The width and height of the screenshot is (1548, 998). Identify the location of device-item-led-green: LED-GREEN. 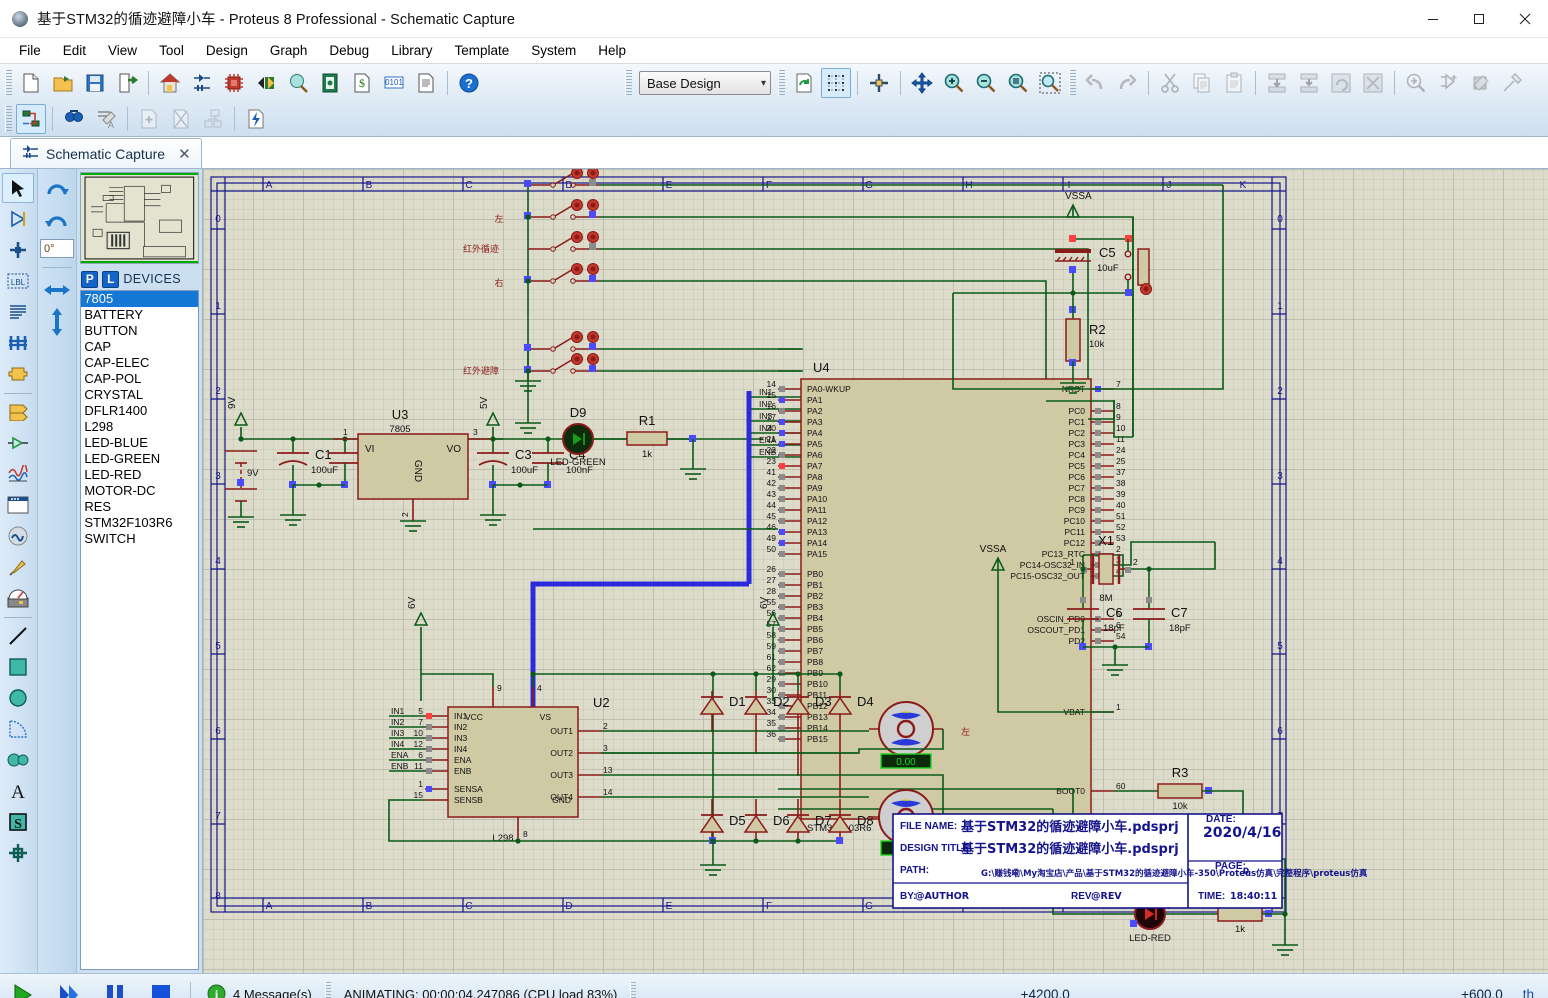
(139, 459).